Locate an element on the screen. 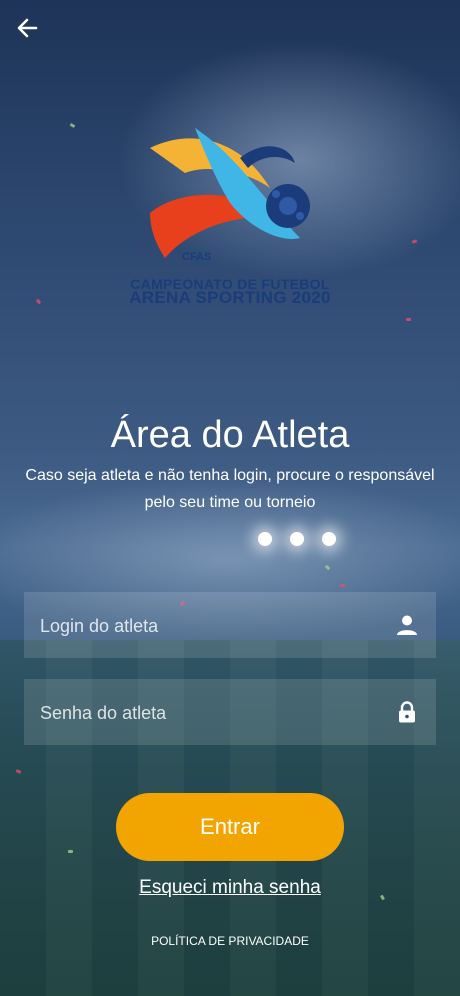 This screenshot has width=460, height=996. login-field is located at coordinates (230, 626).